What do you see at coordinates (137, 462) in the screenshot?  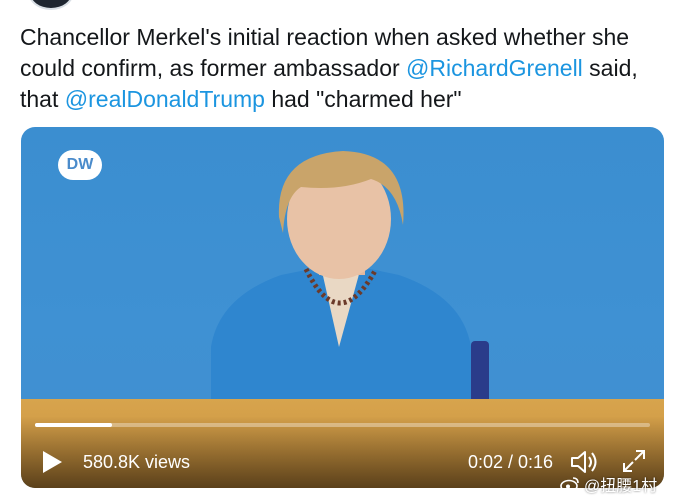 I see `view-count: 580.8K views` at bounding box center [137, 462].